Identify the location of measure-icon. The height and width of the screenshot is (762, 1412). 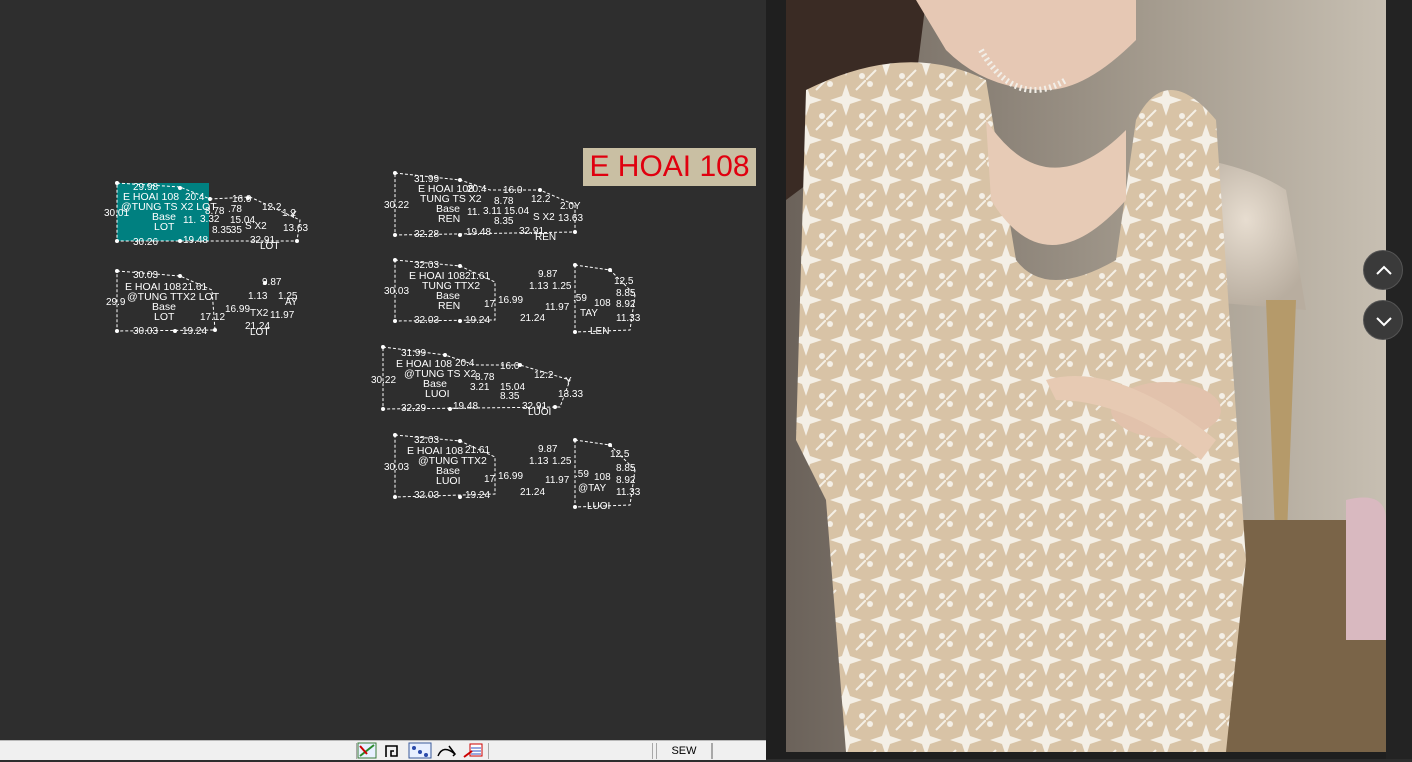
(367, 750).